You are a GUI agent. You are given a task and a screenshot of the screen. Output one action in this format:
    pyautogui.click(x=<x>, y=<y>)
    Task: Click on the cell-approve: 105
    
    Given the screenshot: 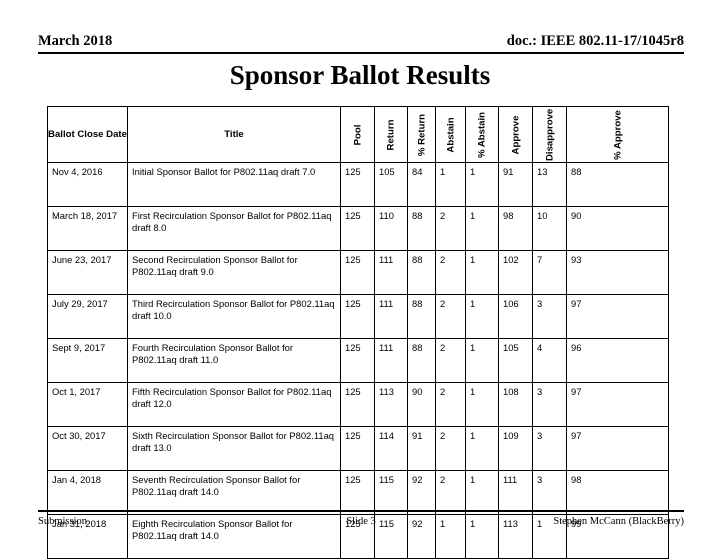 What is the action you would take?
    pyautogui.click(x=515, y=360)
    